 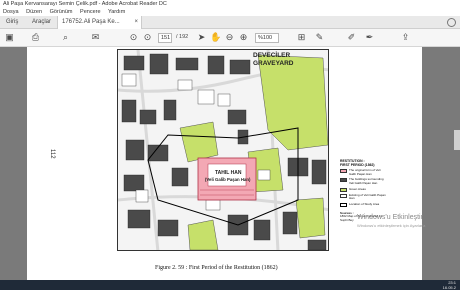 I want to click on map-graveyard-label-2: GRAVEYARD, so click(x=273, y=63).